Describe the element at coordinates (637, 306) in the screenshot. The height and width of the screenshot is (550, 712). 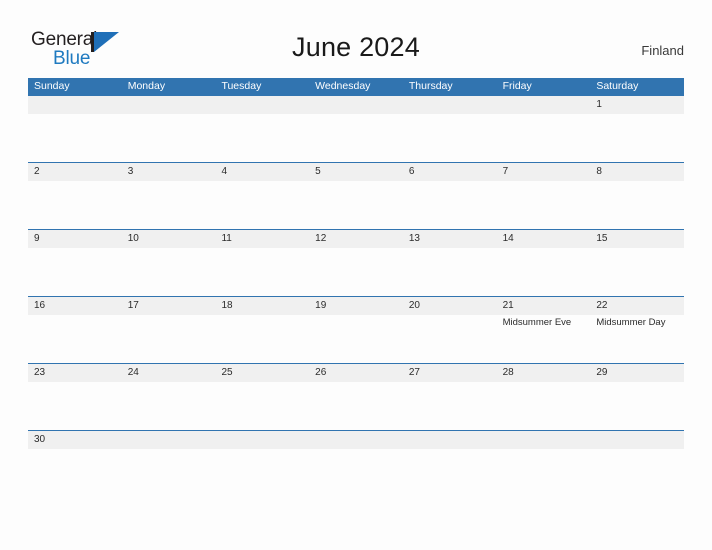
I see `day-number: 22` at that location.